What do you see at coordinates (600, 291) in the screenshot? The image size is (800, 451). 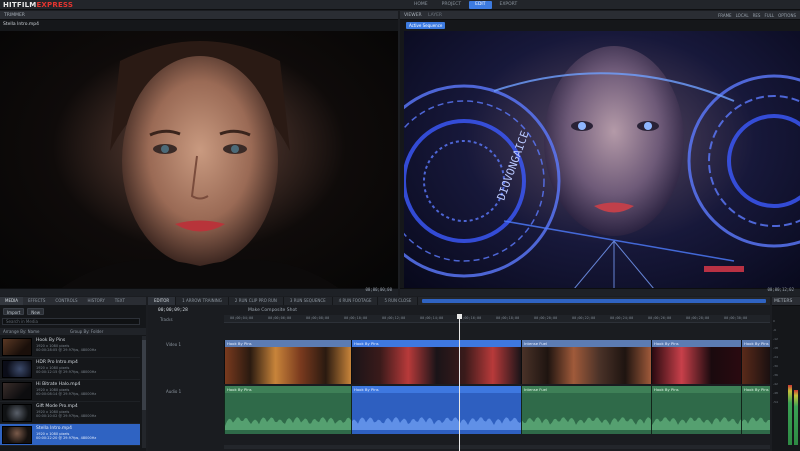 I see `viewer-controls: 00;00;12;02` at bounding box center [600, 291].